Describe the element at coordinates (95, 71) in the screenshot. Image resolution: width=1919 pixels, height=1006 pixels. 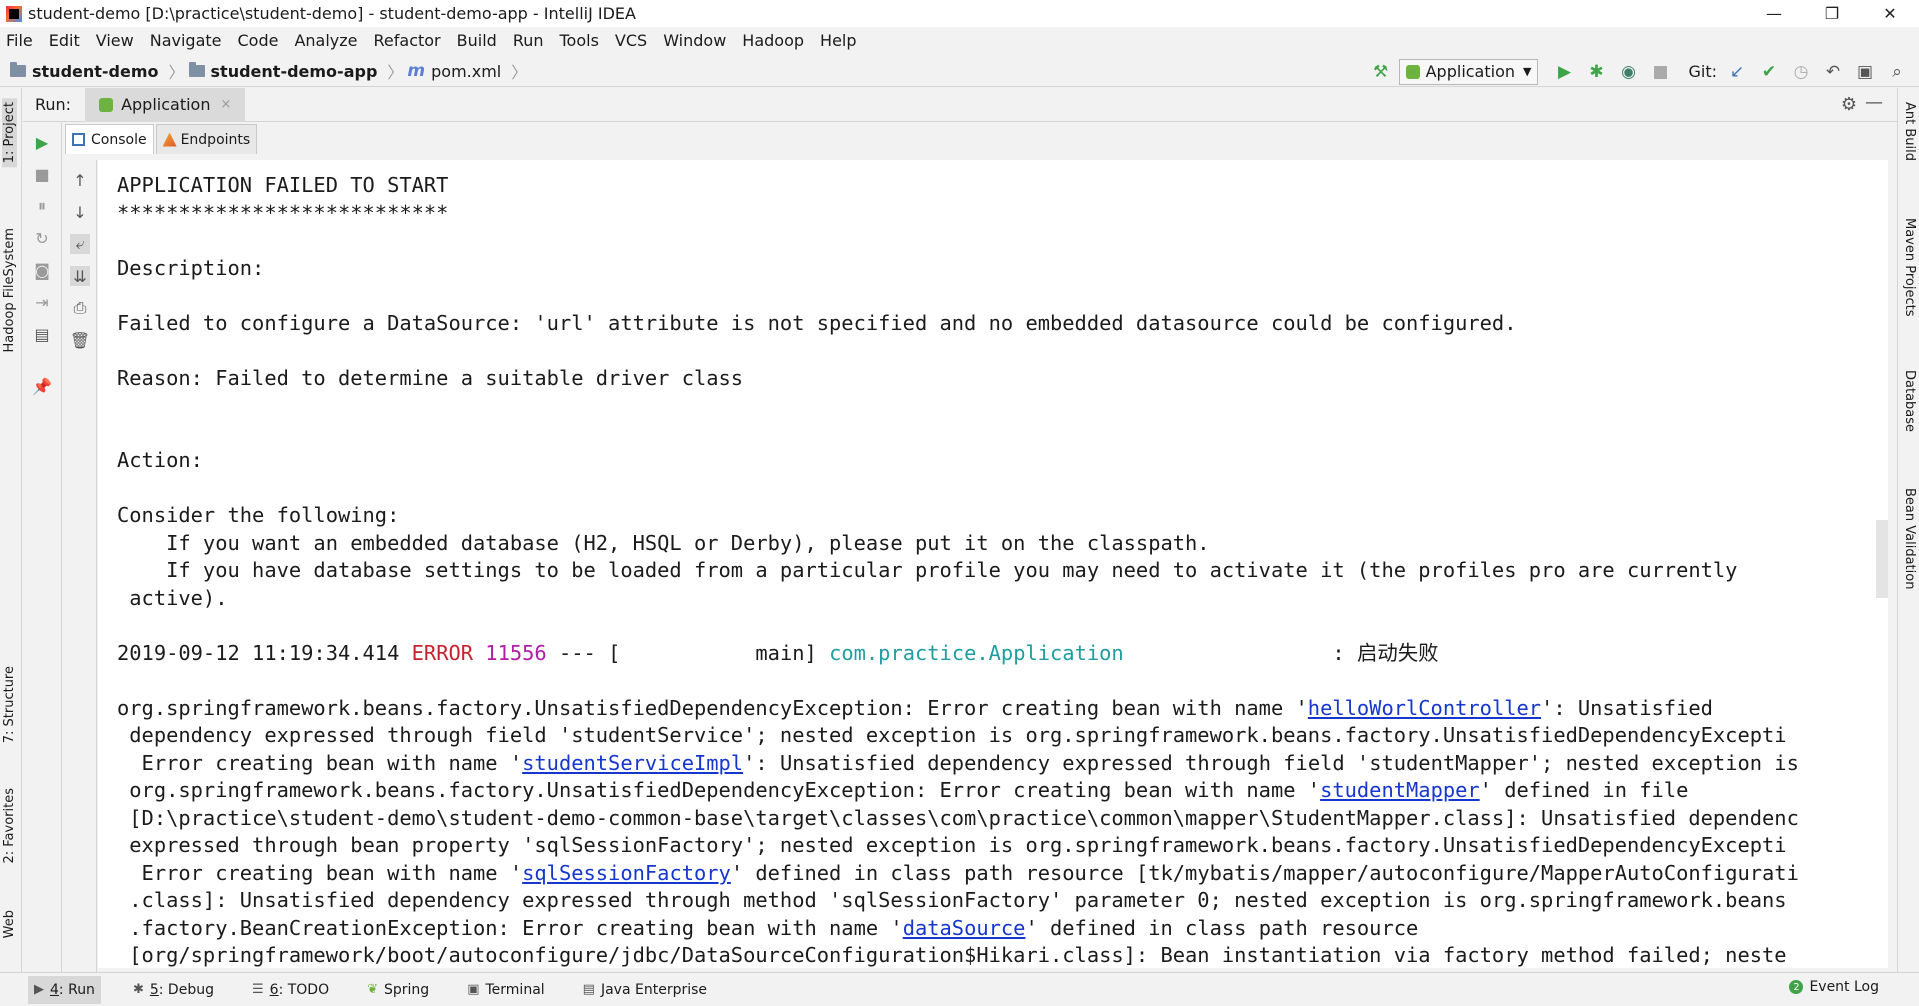
I see `breadcrumb-project-label: student-demo` at that location.